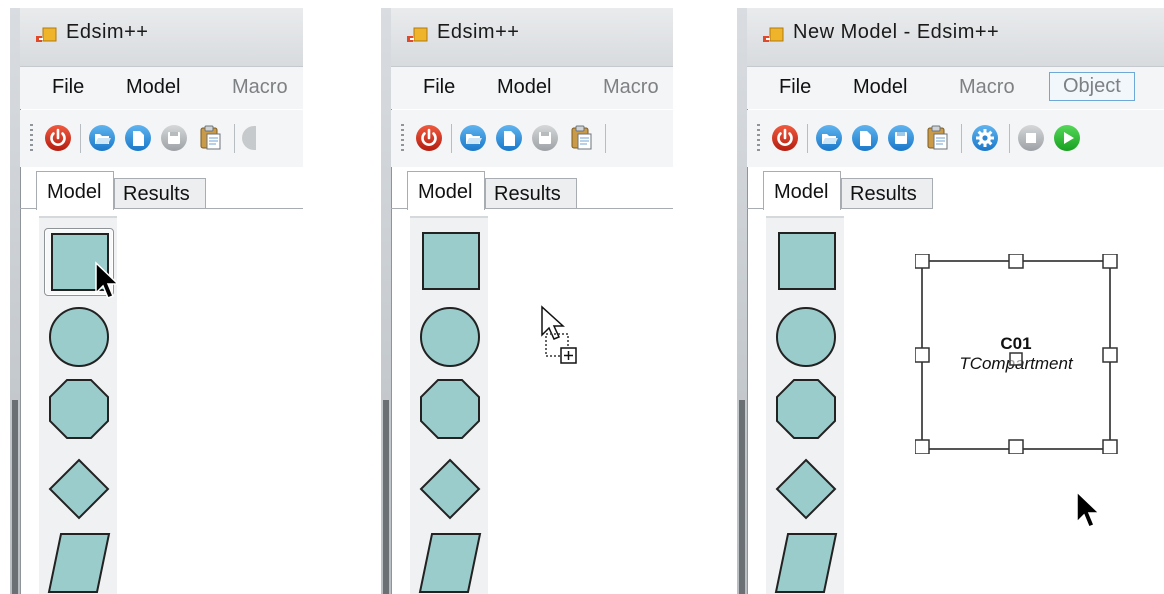 The image size is (1164, 594). I want to click on gear-icon, so click(985, 138).